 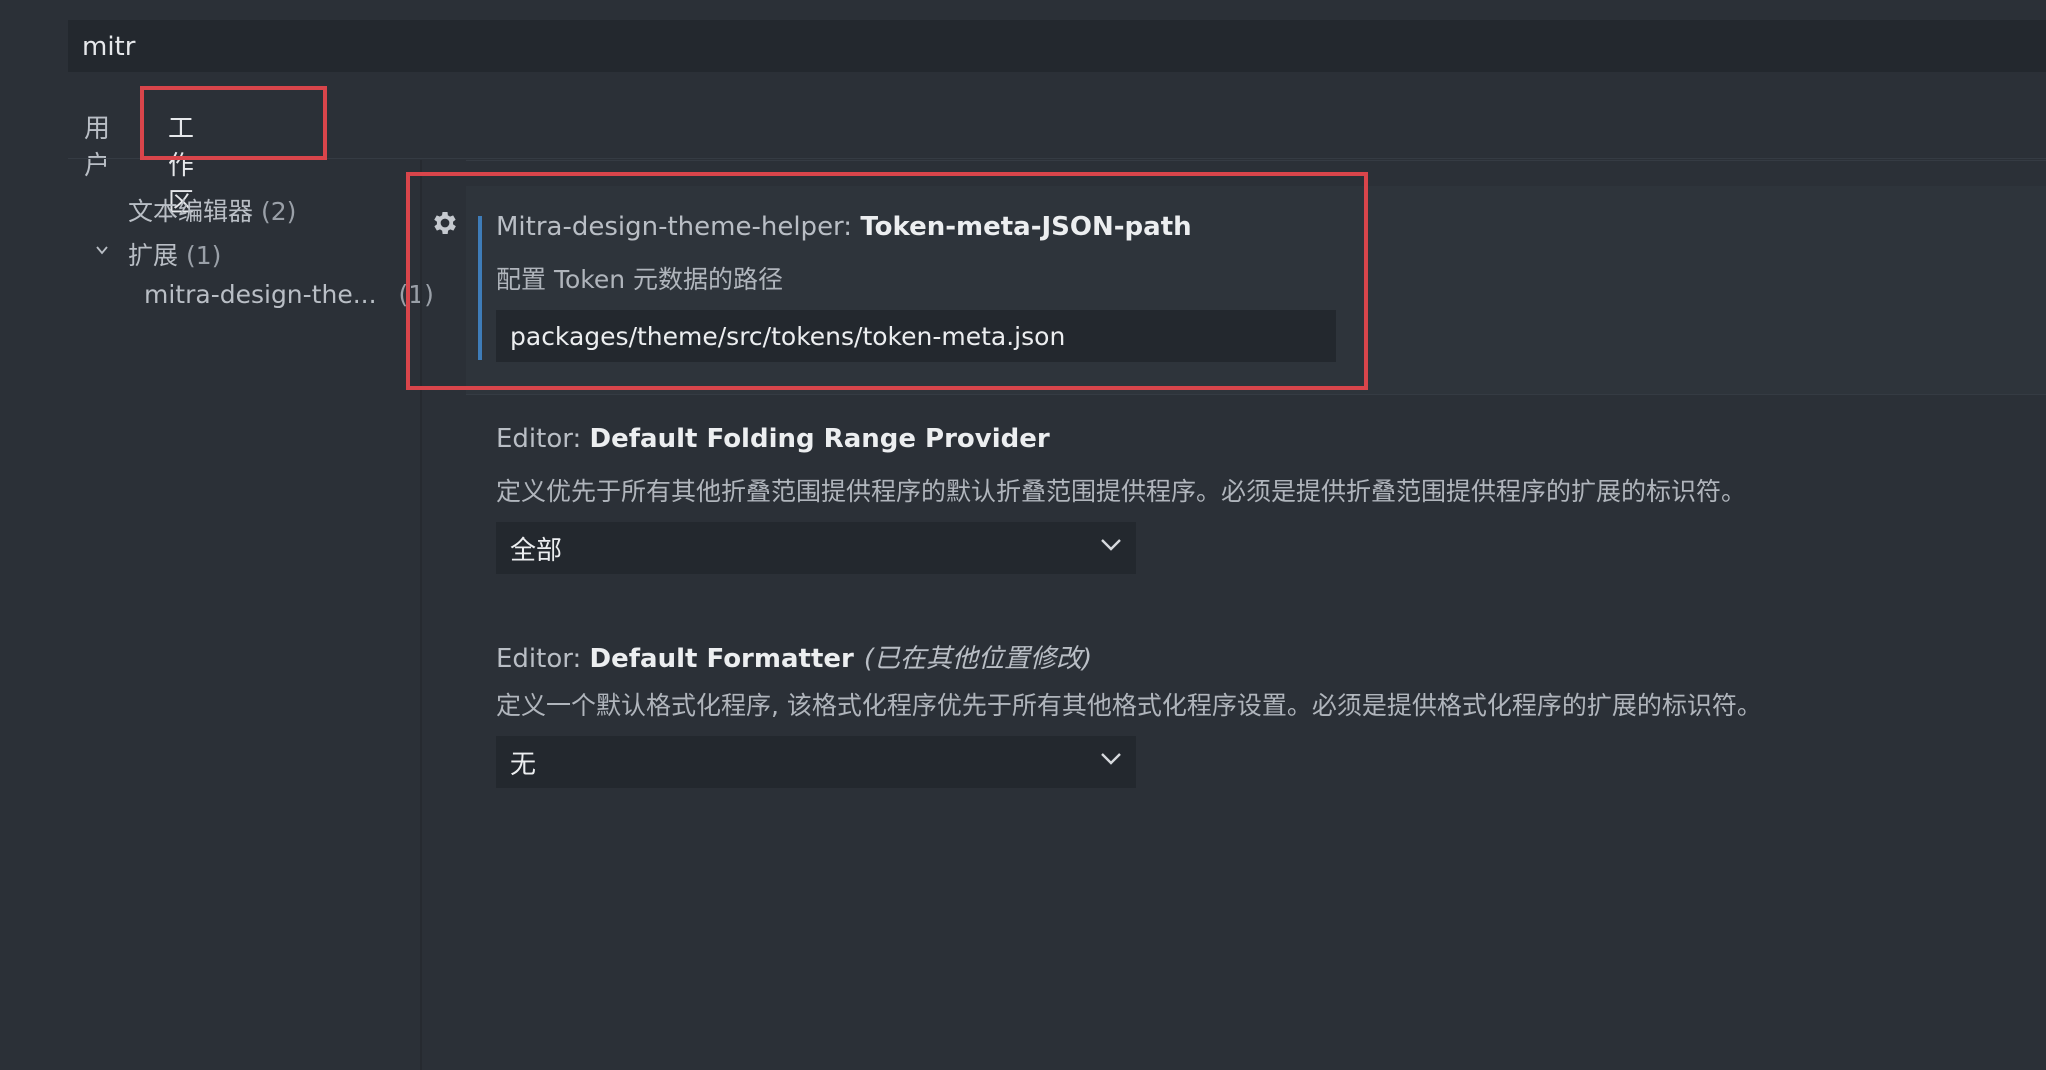 What do you see at coordinates (278, 211) in the screenshot?
I see `toc-item-count: (2)` at bounding box center [278, 211].